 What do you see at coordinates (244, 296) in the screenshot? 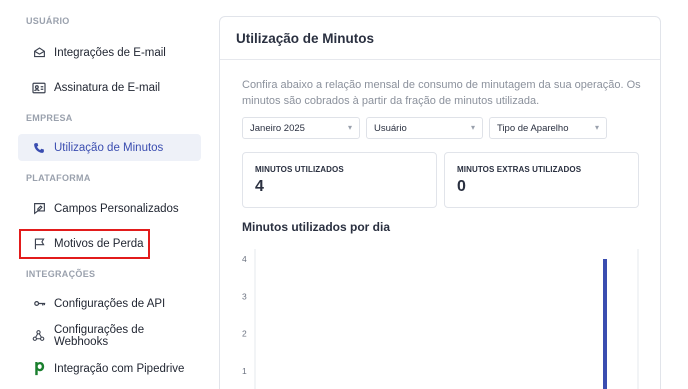
I see `y-tick-label: 3` at bounding box center [244, 296].